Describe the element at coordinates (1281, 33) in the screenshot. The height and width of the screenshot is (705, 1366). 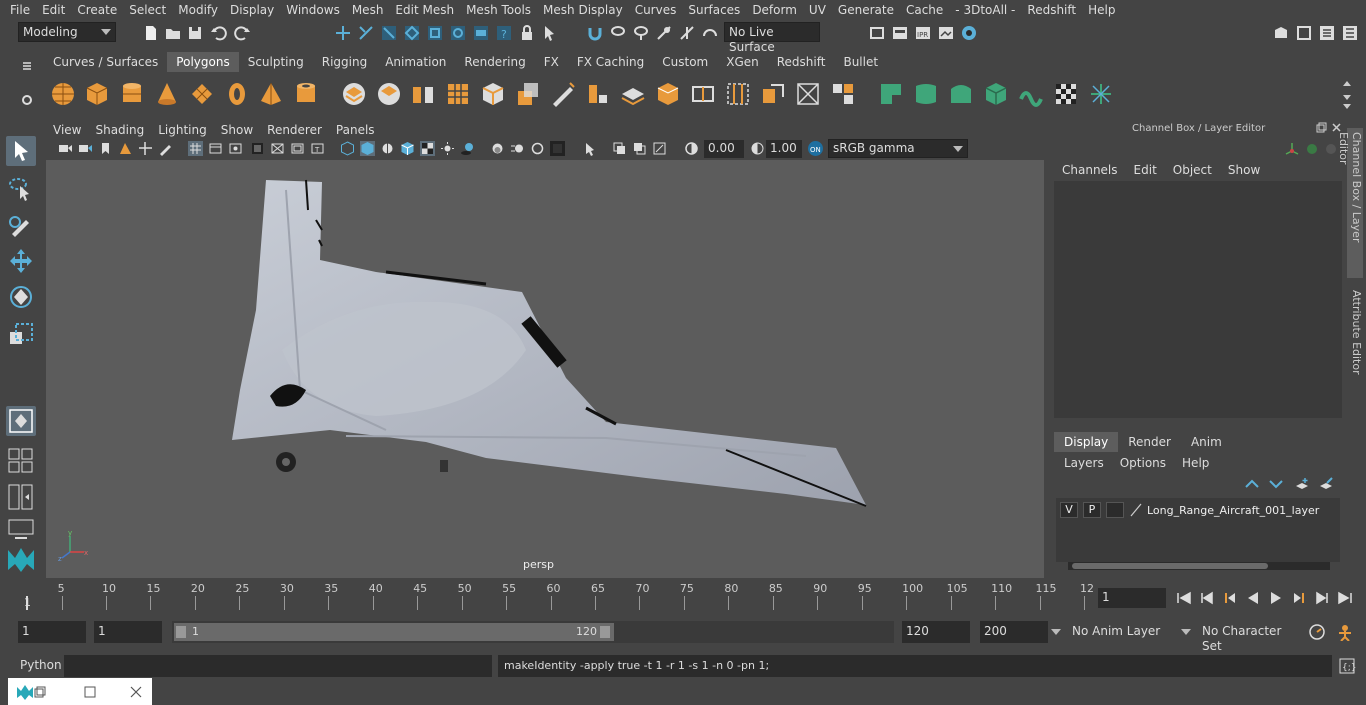
I see `workspace-icon` at that location.